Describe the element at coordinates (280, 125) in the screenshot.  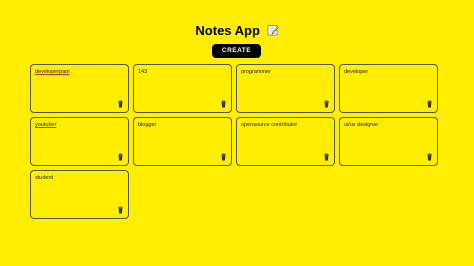
I see `note-text: opensource contributor` at that location.